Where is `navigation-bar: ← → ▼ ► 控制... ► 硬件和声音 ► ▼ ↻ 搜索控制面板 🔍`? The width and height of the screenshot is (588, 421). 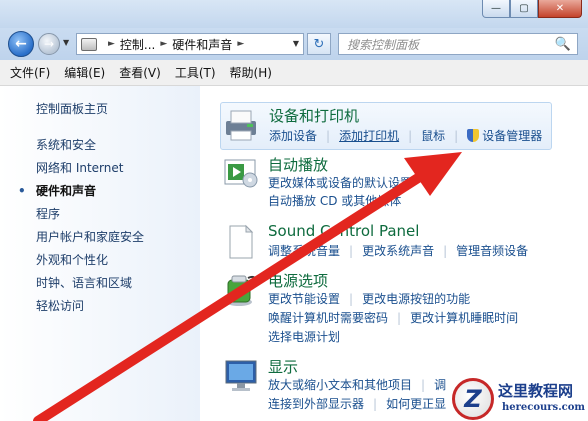 navigation-bar: ← → ▼ ► 控制... ► 硬件和声音 ► ▼ ↻ 搜索控制面板 🔍 is located at coordinates (294, 44).